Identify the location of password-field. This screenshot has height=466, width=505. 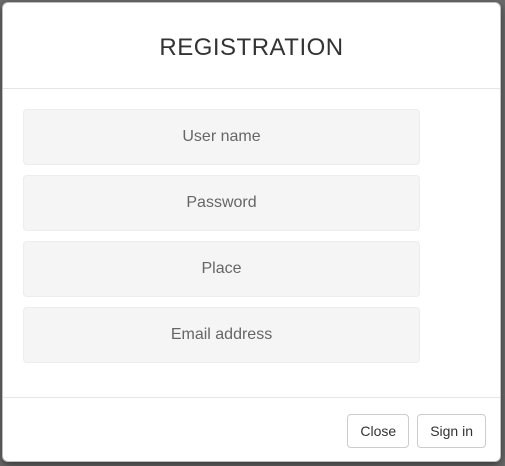
(221, 203).